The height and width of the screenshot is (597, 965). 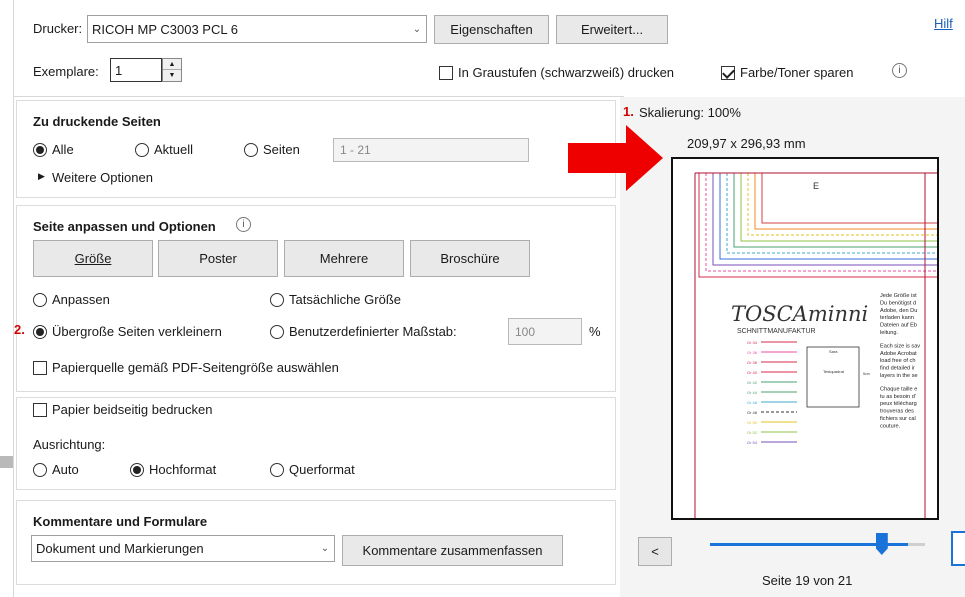 I want to click on comments-select: Dokument und Markierungen ⌄, so click(x=183, y=548).